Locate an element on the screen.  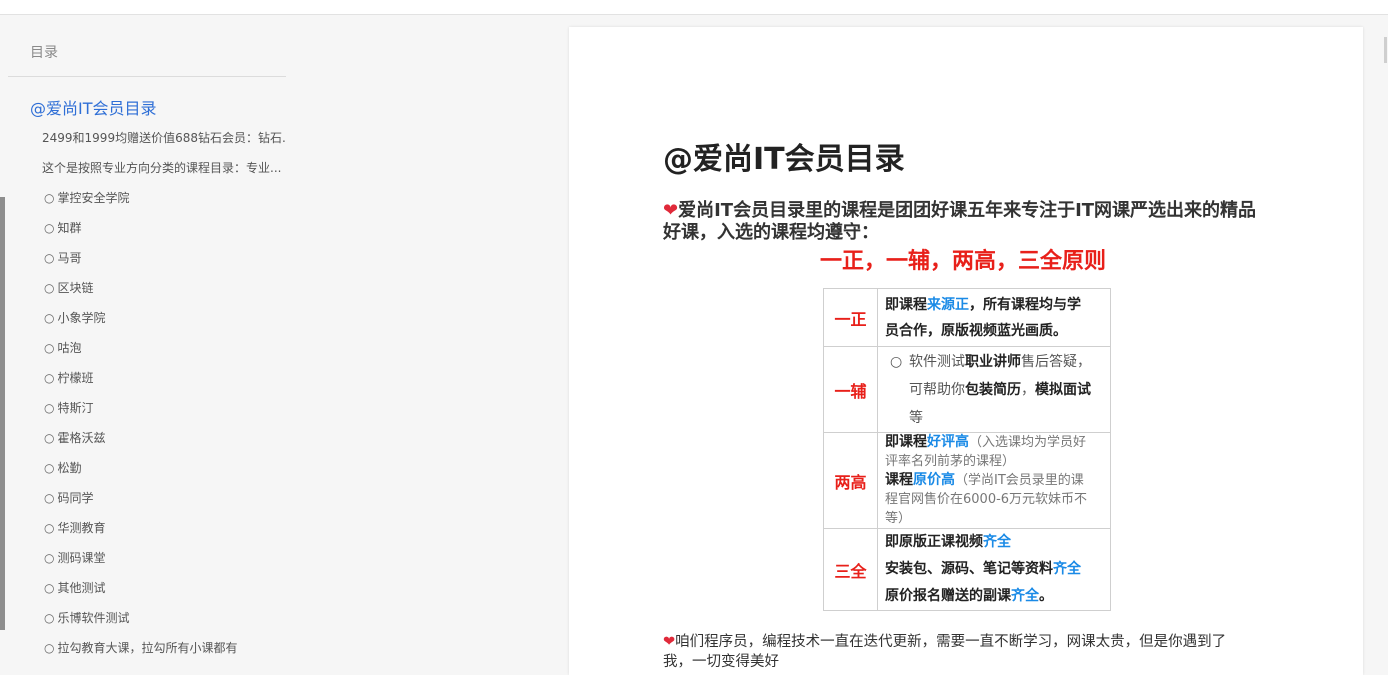
toc-subitem: 霍格沃兹 is located at coordinates (143, 438).